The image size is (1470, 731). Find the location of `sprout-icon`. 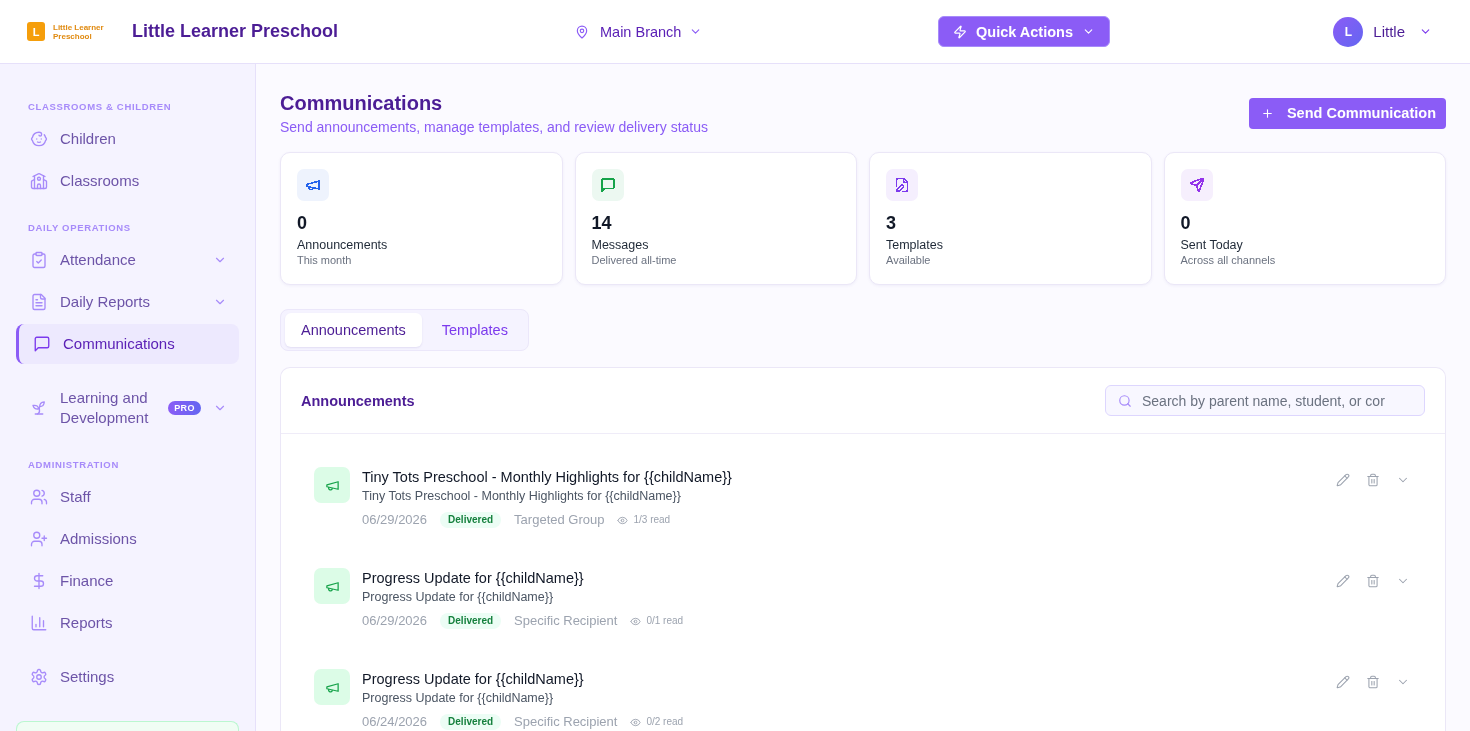

sprout-icon is located at coordinates (39, 408).